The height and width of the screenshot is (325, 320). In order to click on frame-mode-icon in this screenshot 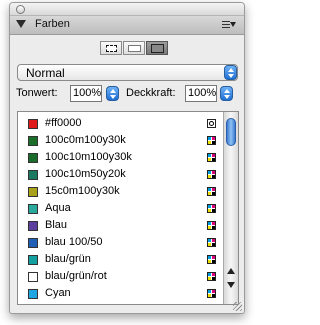, I will do `click(111, 48)`.